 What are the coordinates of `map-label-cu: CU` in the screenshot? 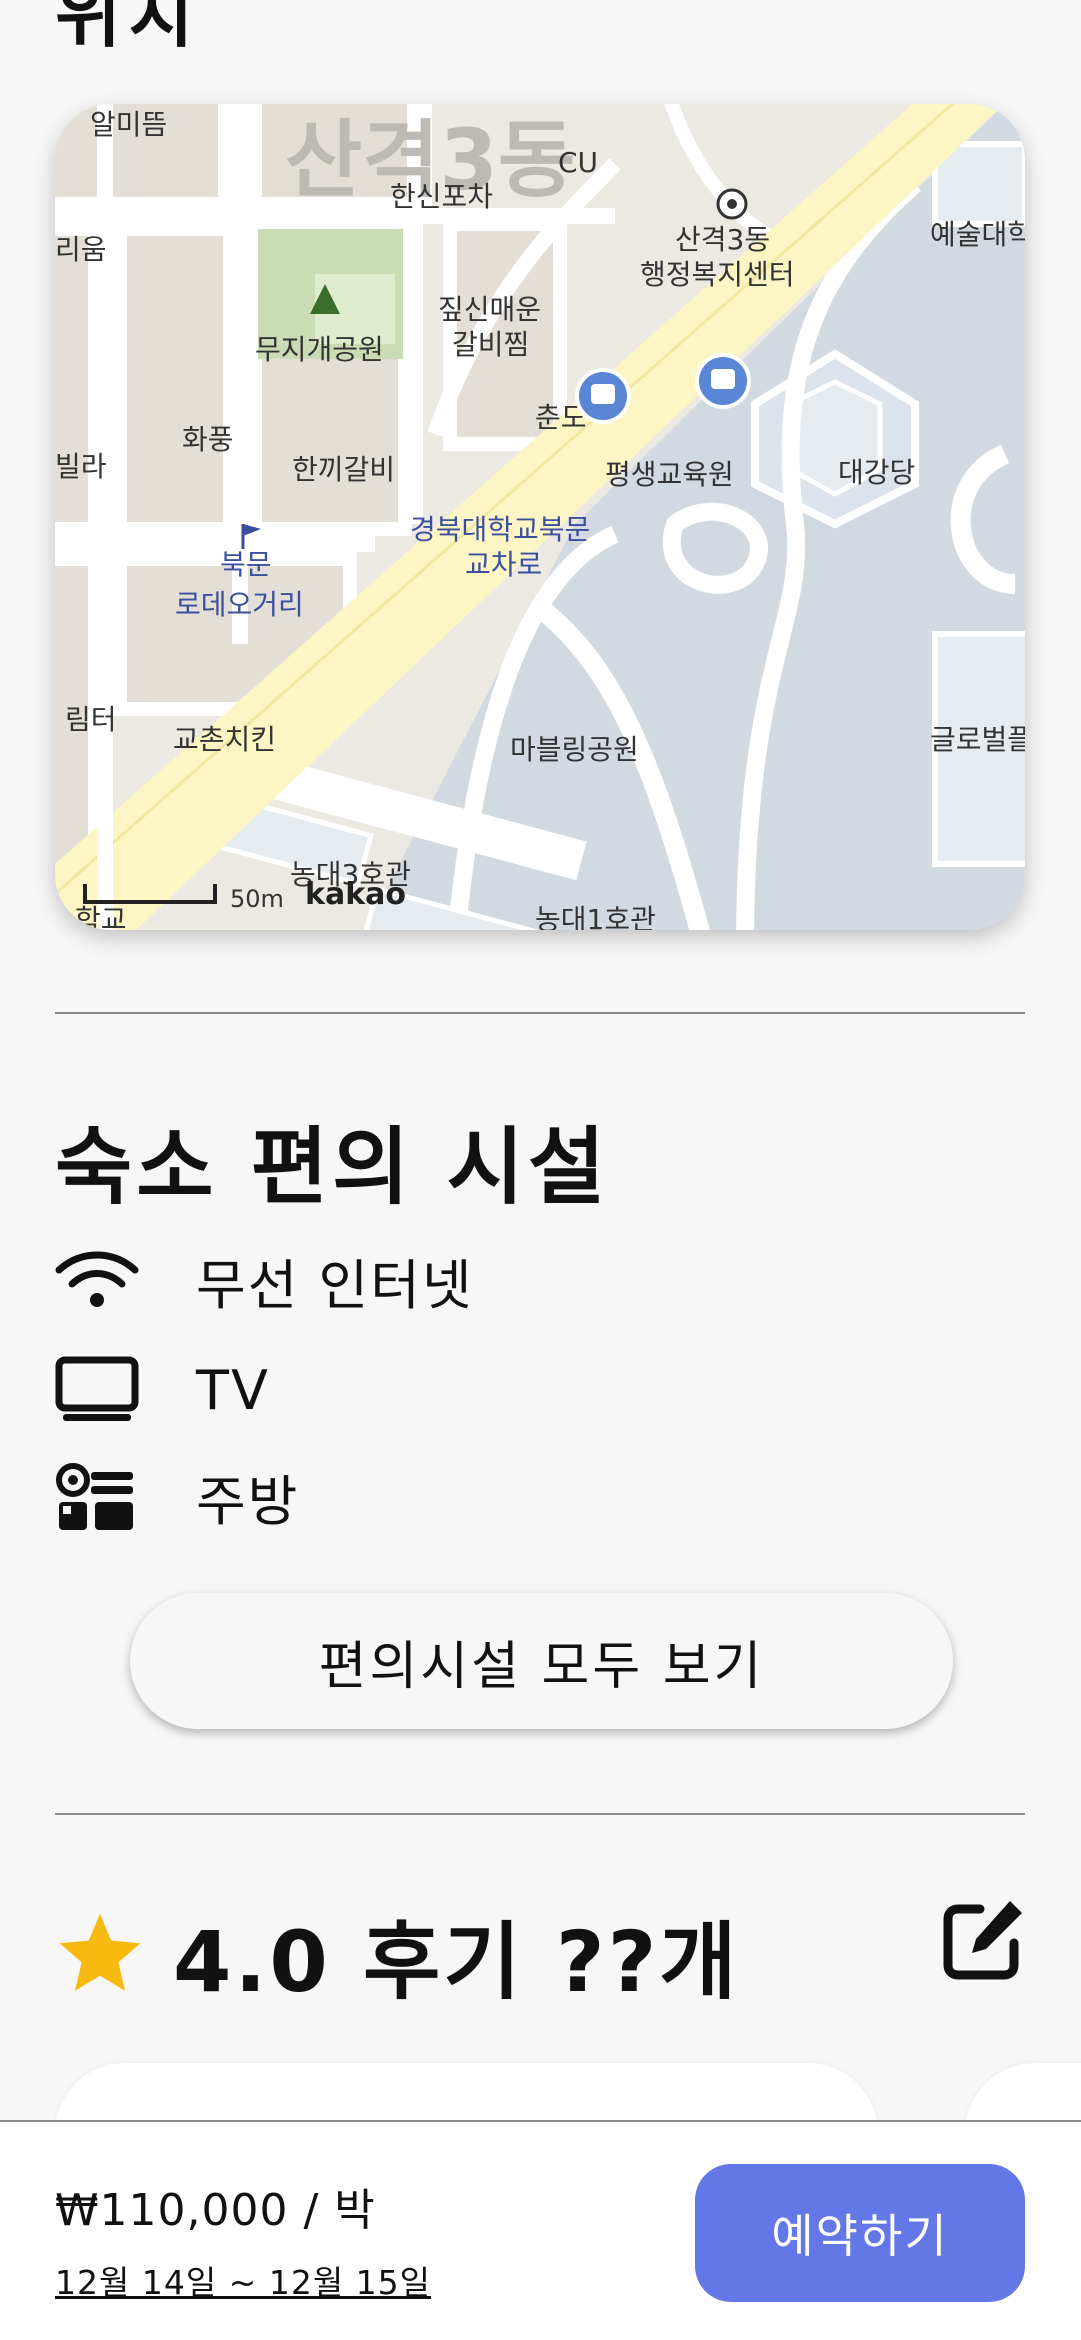 It's located at (578, 162).